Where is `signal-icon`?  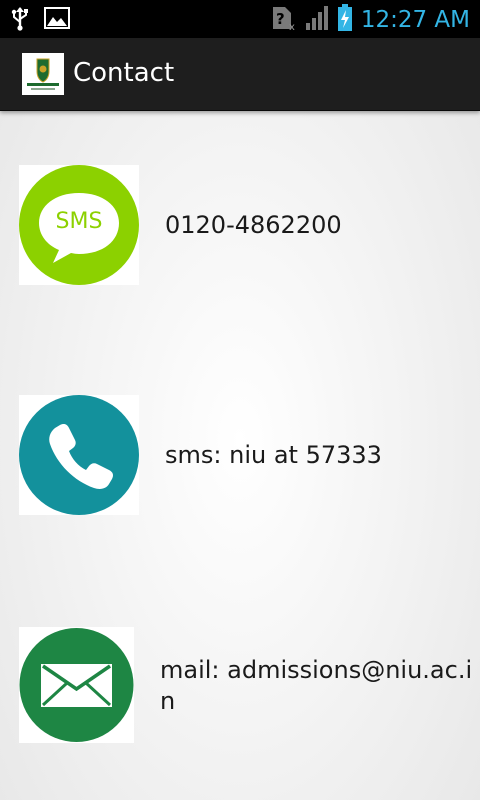 signal-icon is located at coordinates (317, 20).